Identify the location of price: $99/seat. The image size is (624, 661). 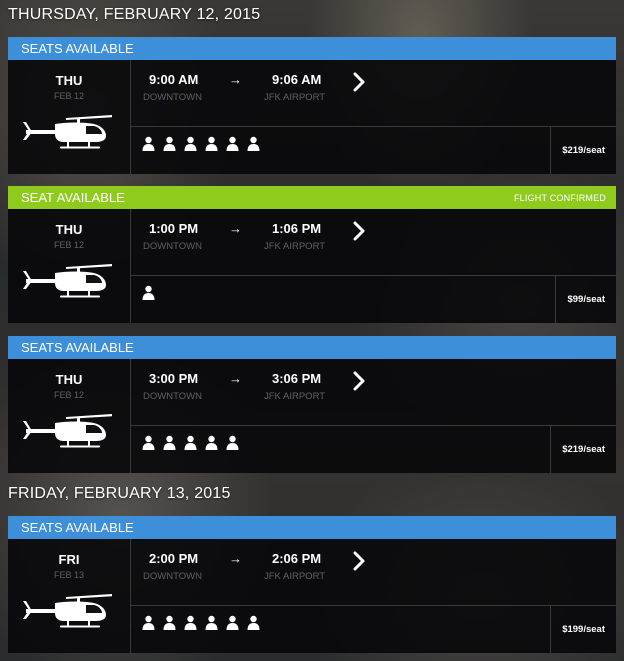
(585, 299).